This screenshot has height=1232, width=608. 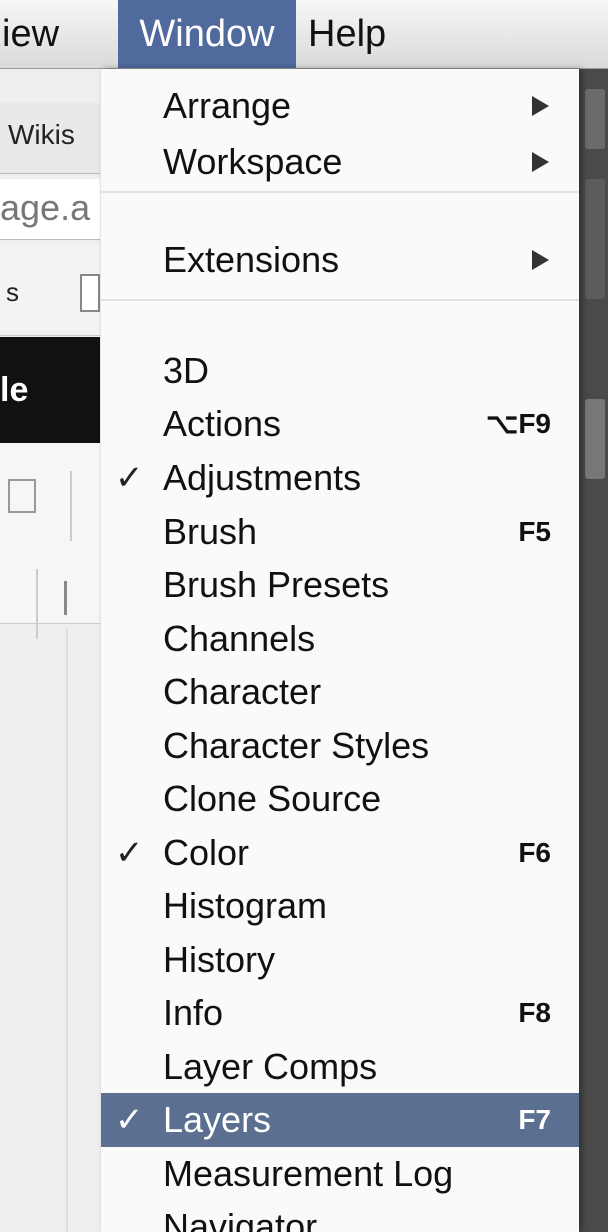 I want to click on toolbar-divider, so click(x=71, y=506).